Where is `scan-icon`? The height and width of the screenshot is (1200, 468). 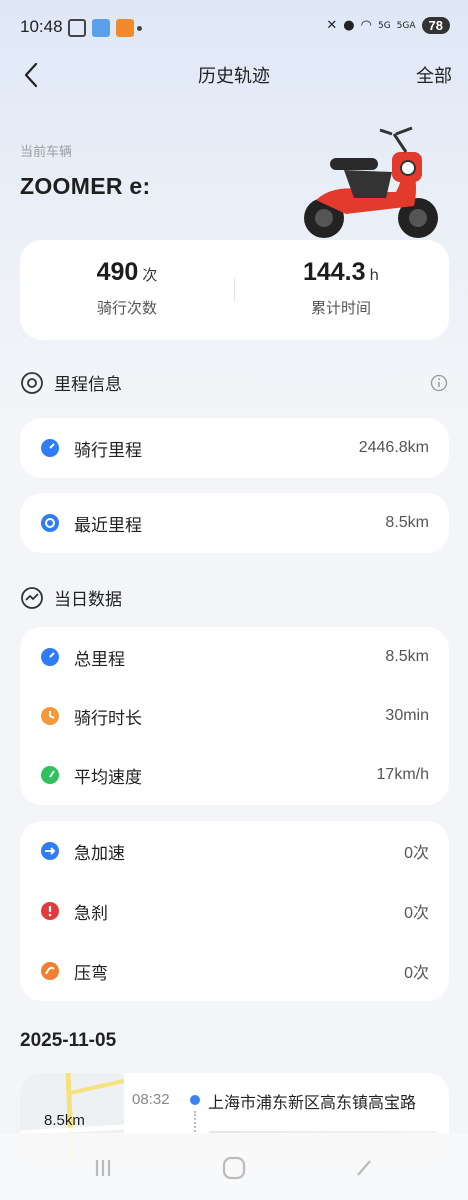
scan-icon is located at coordinates (77, 28).